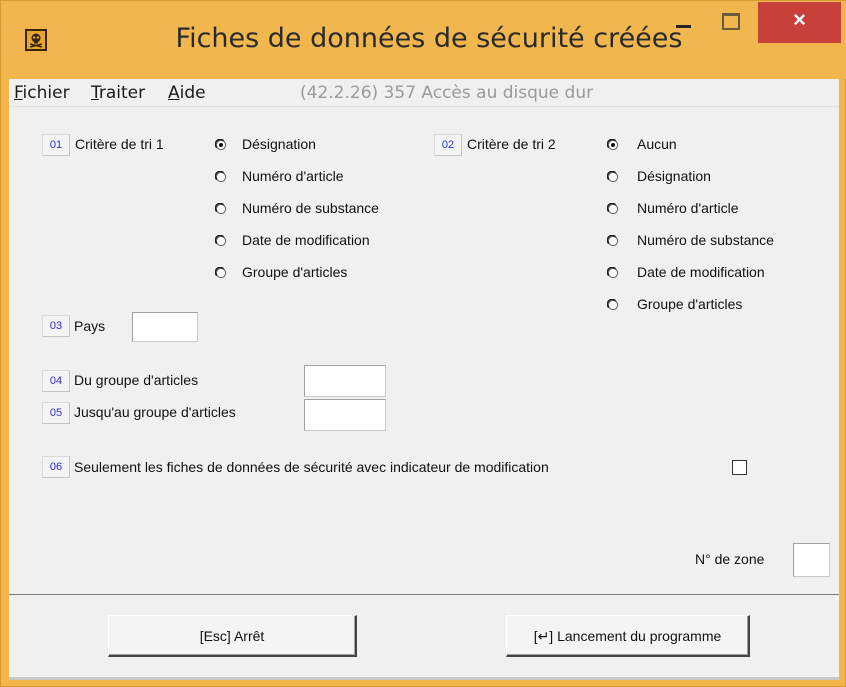 This screenshot has height=687, width=846. What do you see at coordinates (739, 467) in the screenshot?
I see `only-modified-checkbox` at bounding box center [739, 467].